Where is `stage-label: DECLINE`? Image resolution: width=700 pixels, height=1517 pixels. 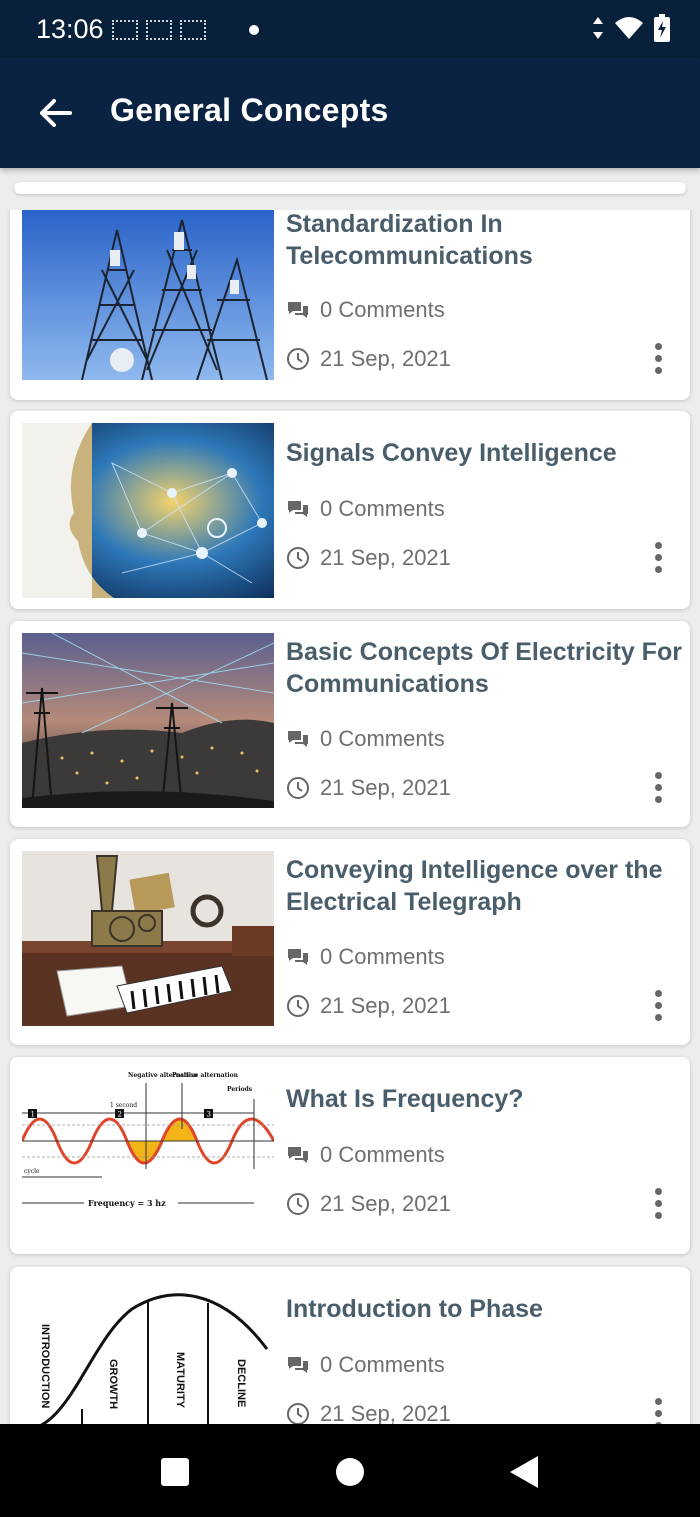 stage-label: DECLINE is located at coordinates (241, 1383).